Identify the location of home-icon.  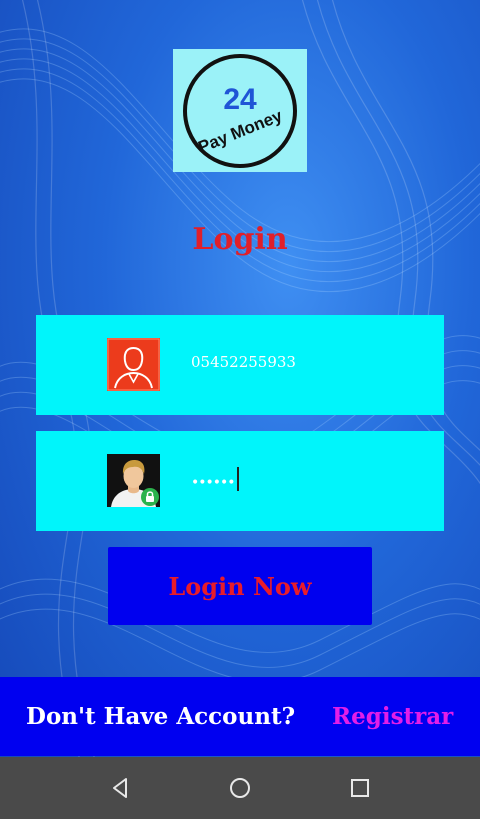
(240, 788).